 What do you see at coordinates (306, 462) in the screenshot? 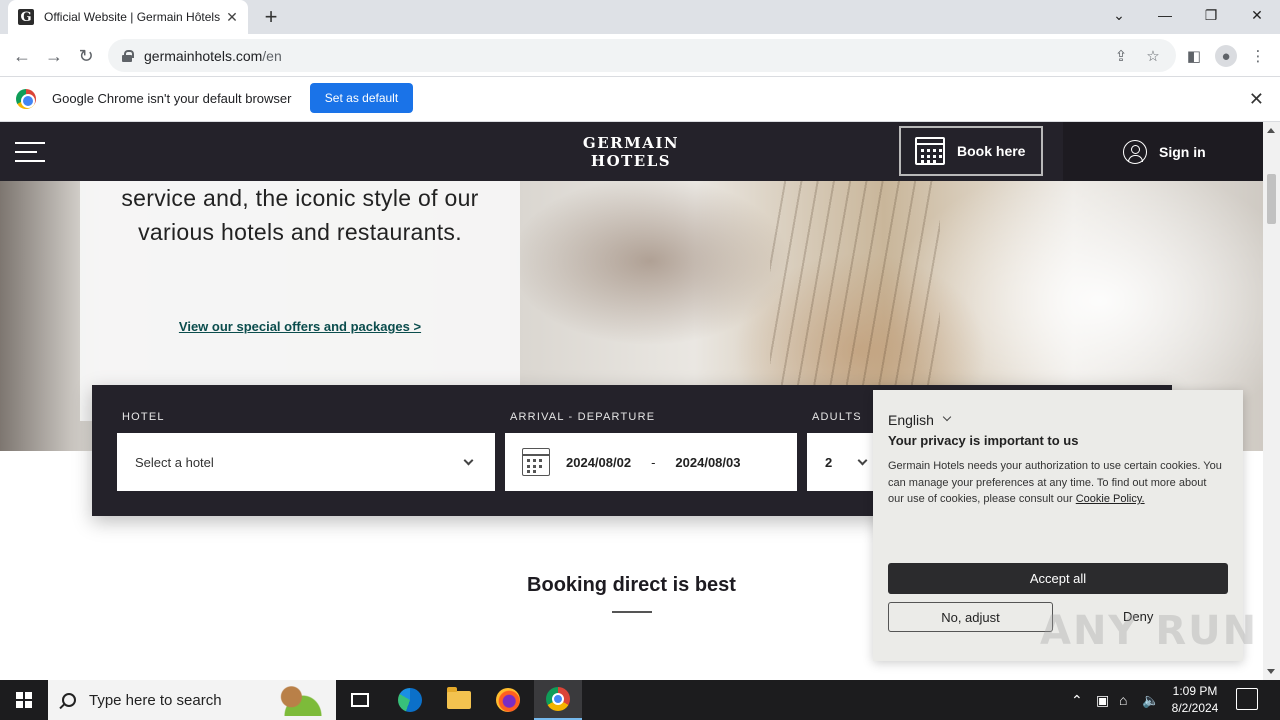
I see `hotel-select: Select a hotel` at bounding box center [306, 462].